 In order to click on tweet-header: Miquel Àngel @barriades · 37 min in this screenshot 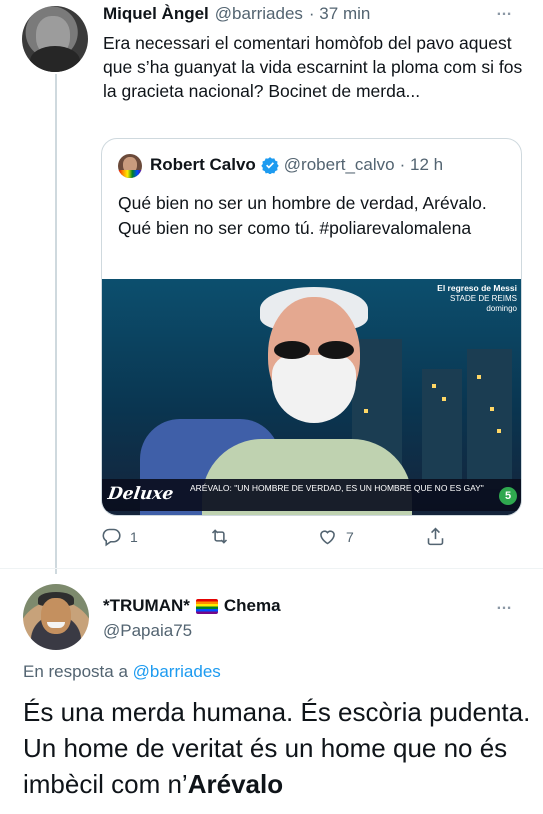, I will do `click(236, 14)`.